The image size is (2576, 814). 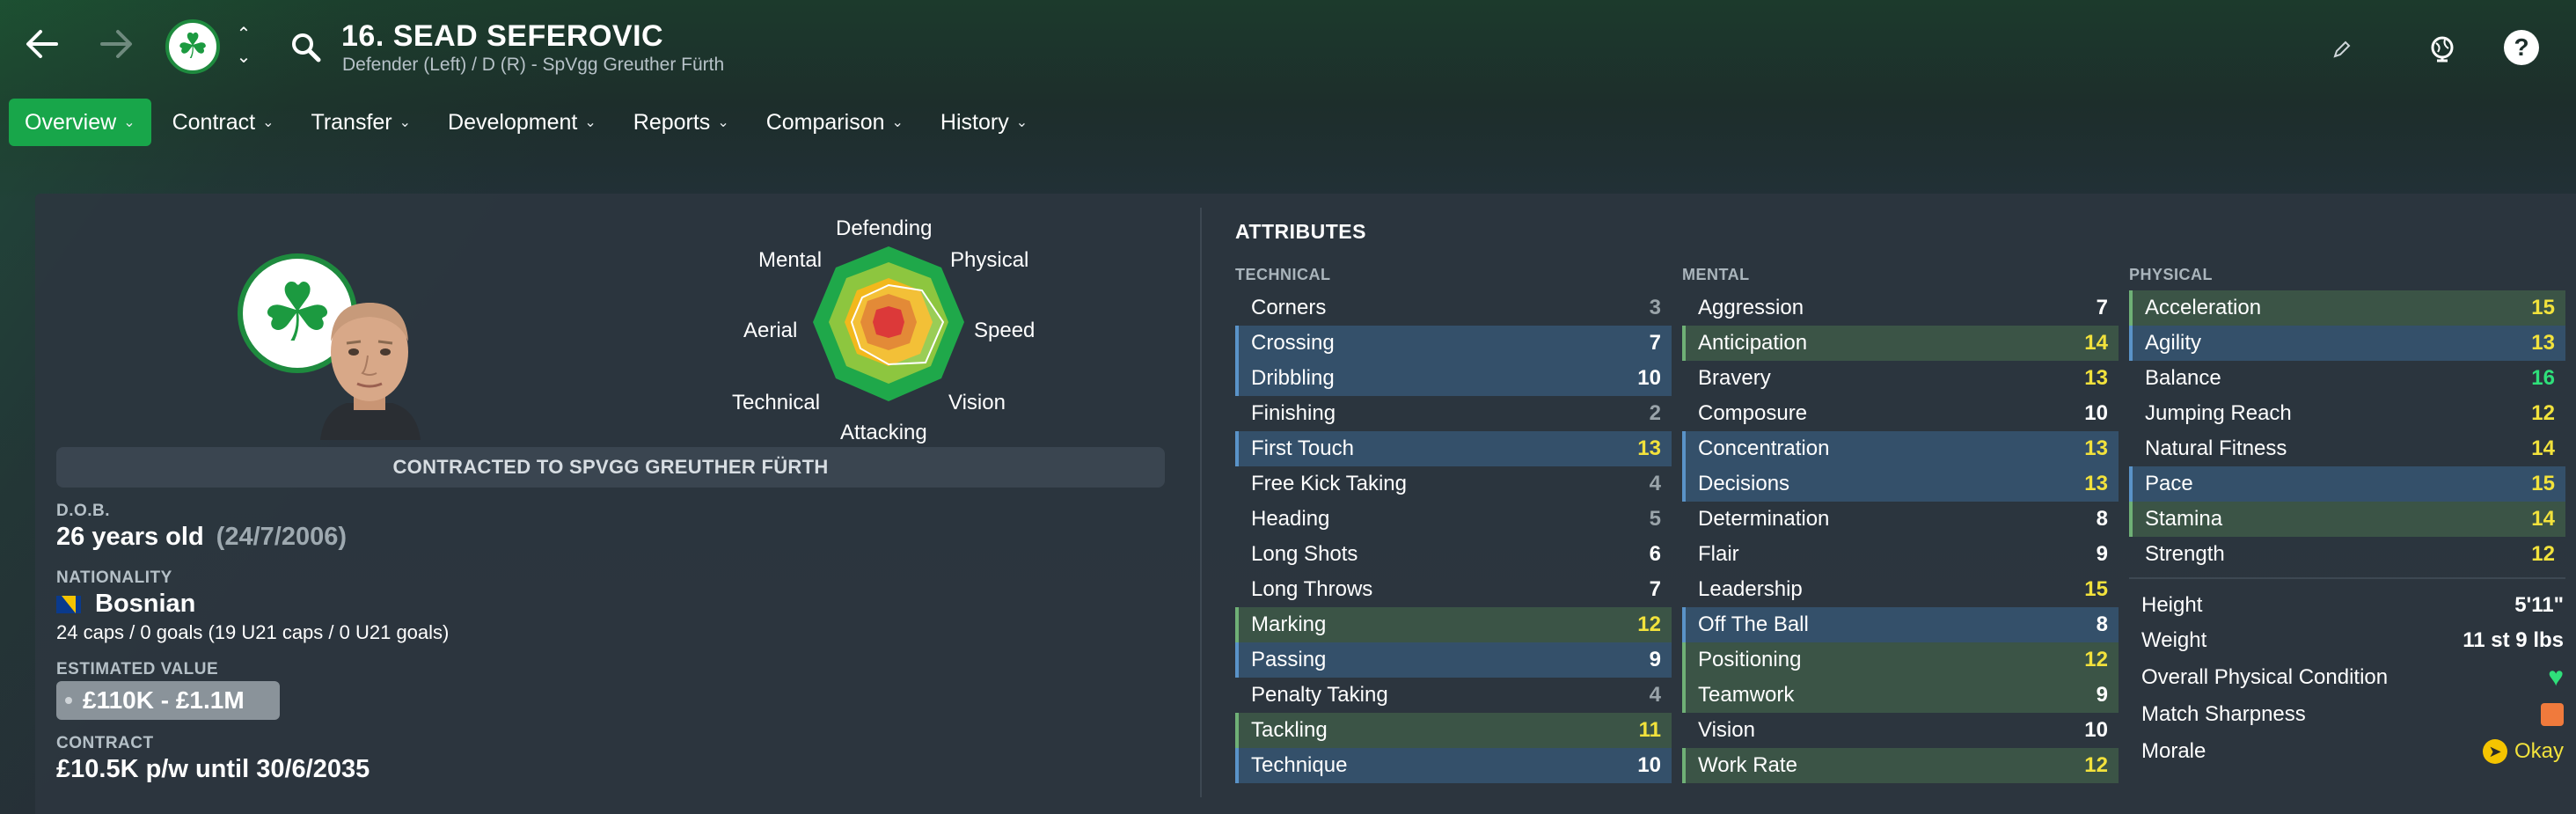 I want to click on attribute-row: Technique 10, so click(x=1453, y=766).